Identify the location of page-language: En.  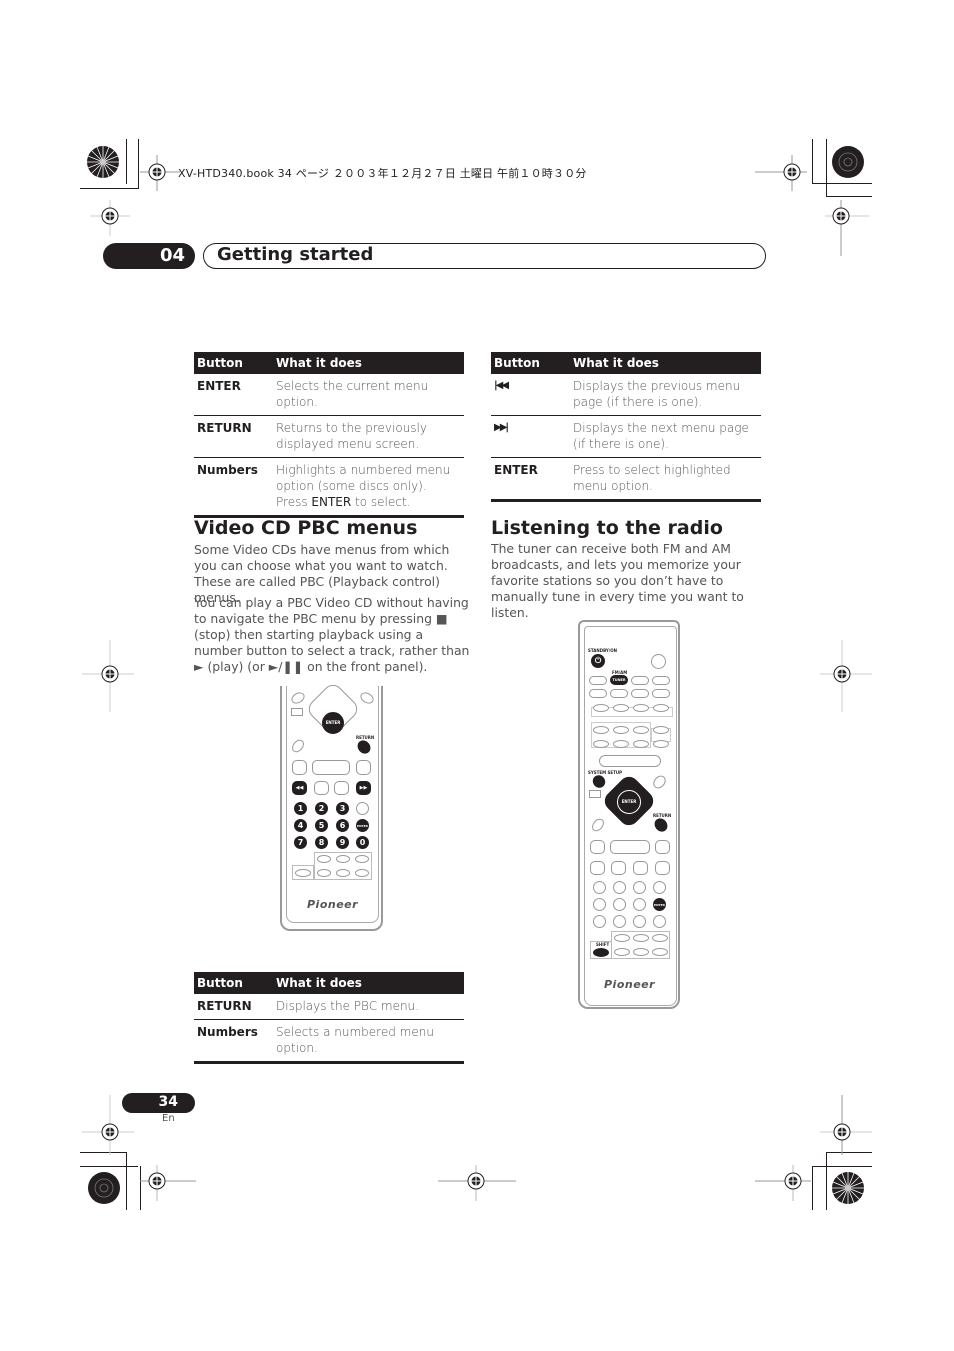
(168, 1118).